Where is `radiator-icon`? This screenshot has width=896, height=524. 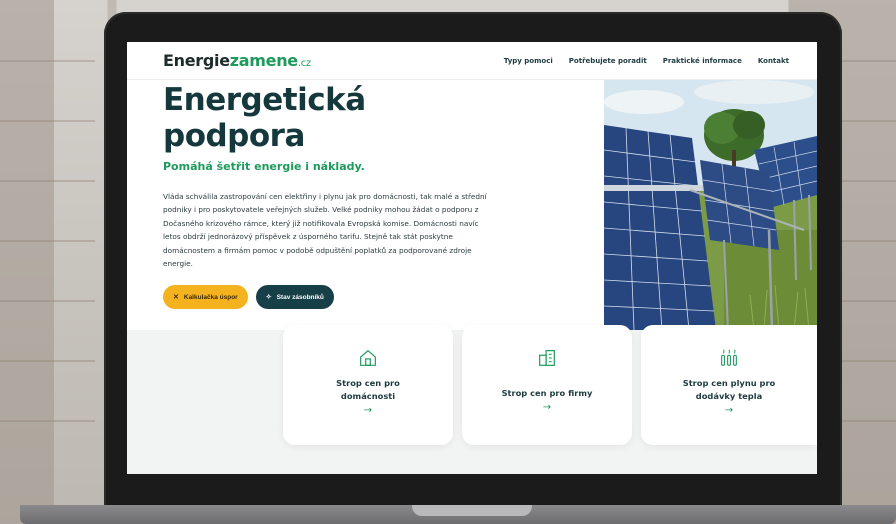
radiator-icon is located at coordinates (729, 357).